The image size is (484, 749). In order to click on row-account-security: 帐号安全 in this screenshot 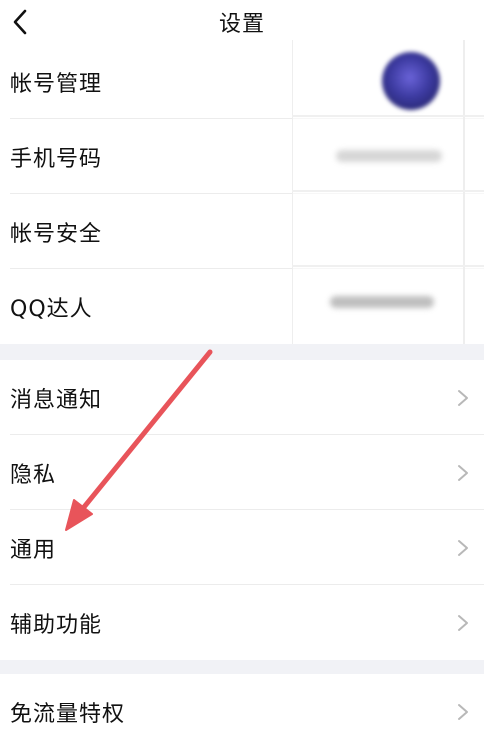, I will do `click(242, 231)`.